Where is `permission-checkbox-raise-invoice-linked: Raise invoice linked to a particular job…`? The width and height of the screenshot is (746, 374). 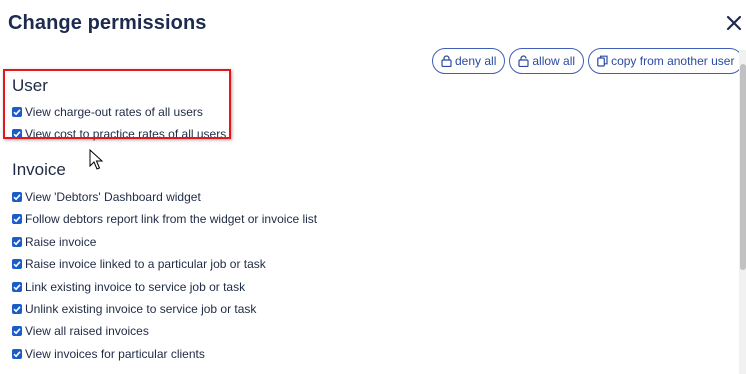 permission-checkbox-raise-invoice-linked: Raise invoice linked to a particular job… is located at coordinates (139, 264).